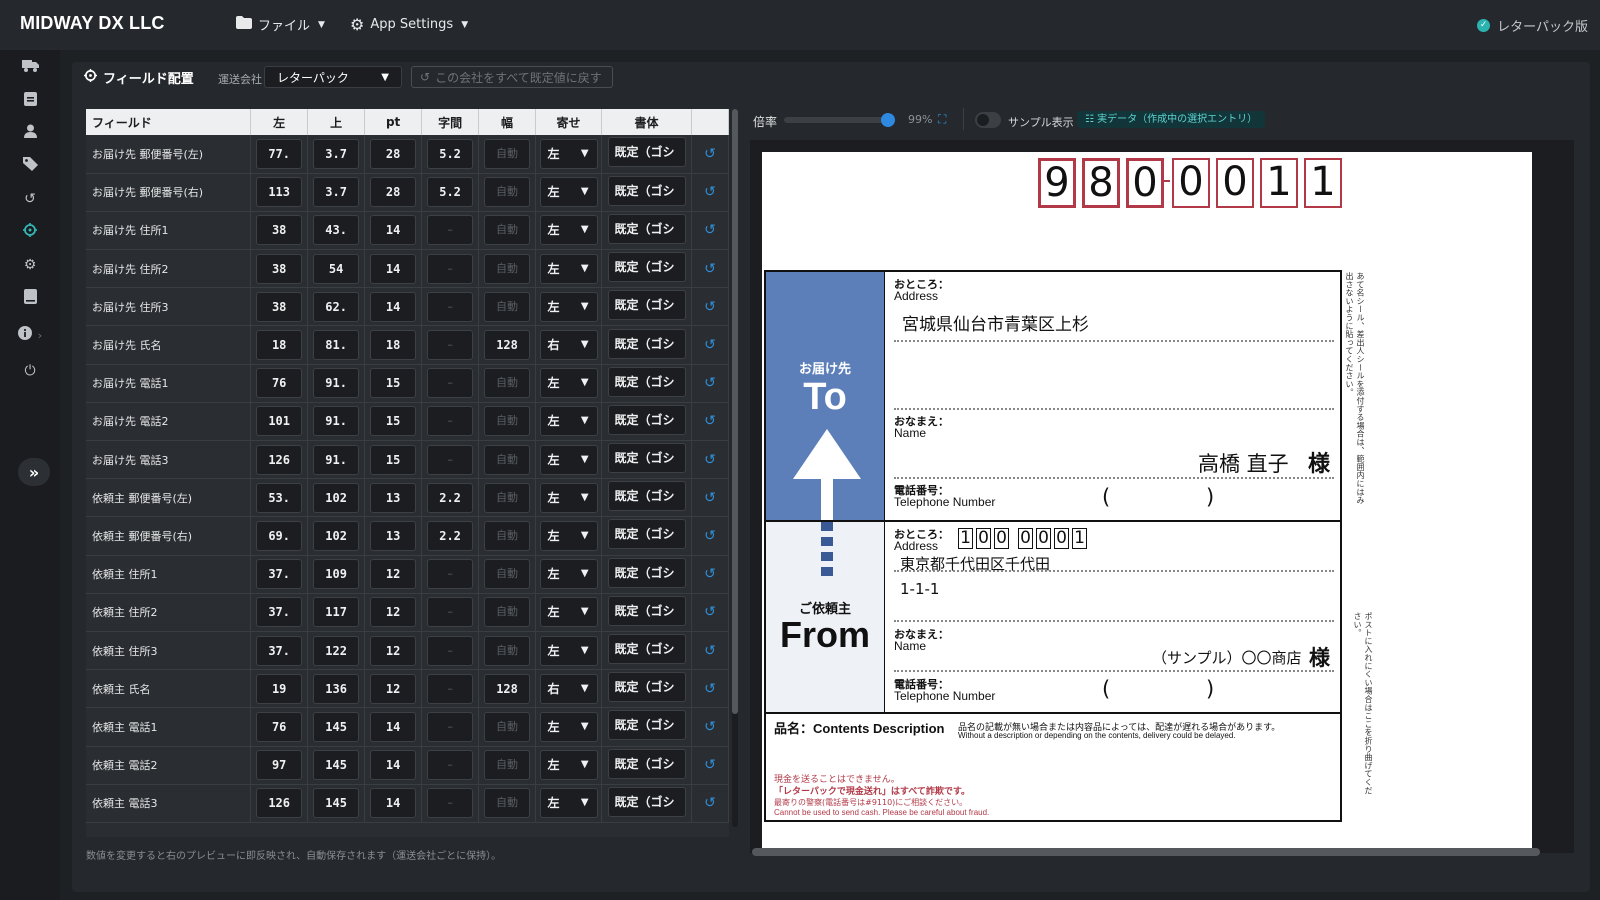  I want to click on top-input: 54, so click(336, 268).